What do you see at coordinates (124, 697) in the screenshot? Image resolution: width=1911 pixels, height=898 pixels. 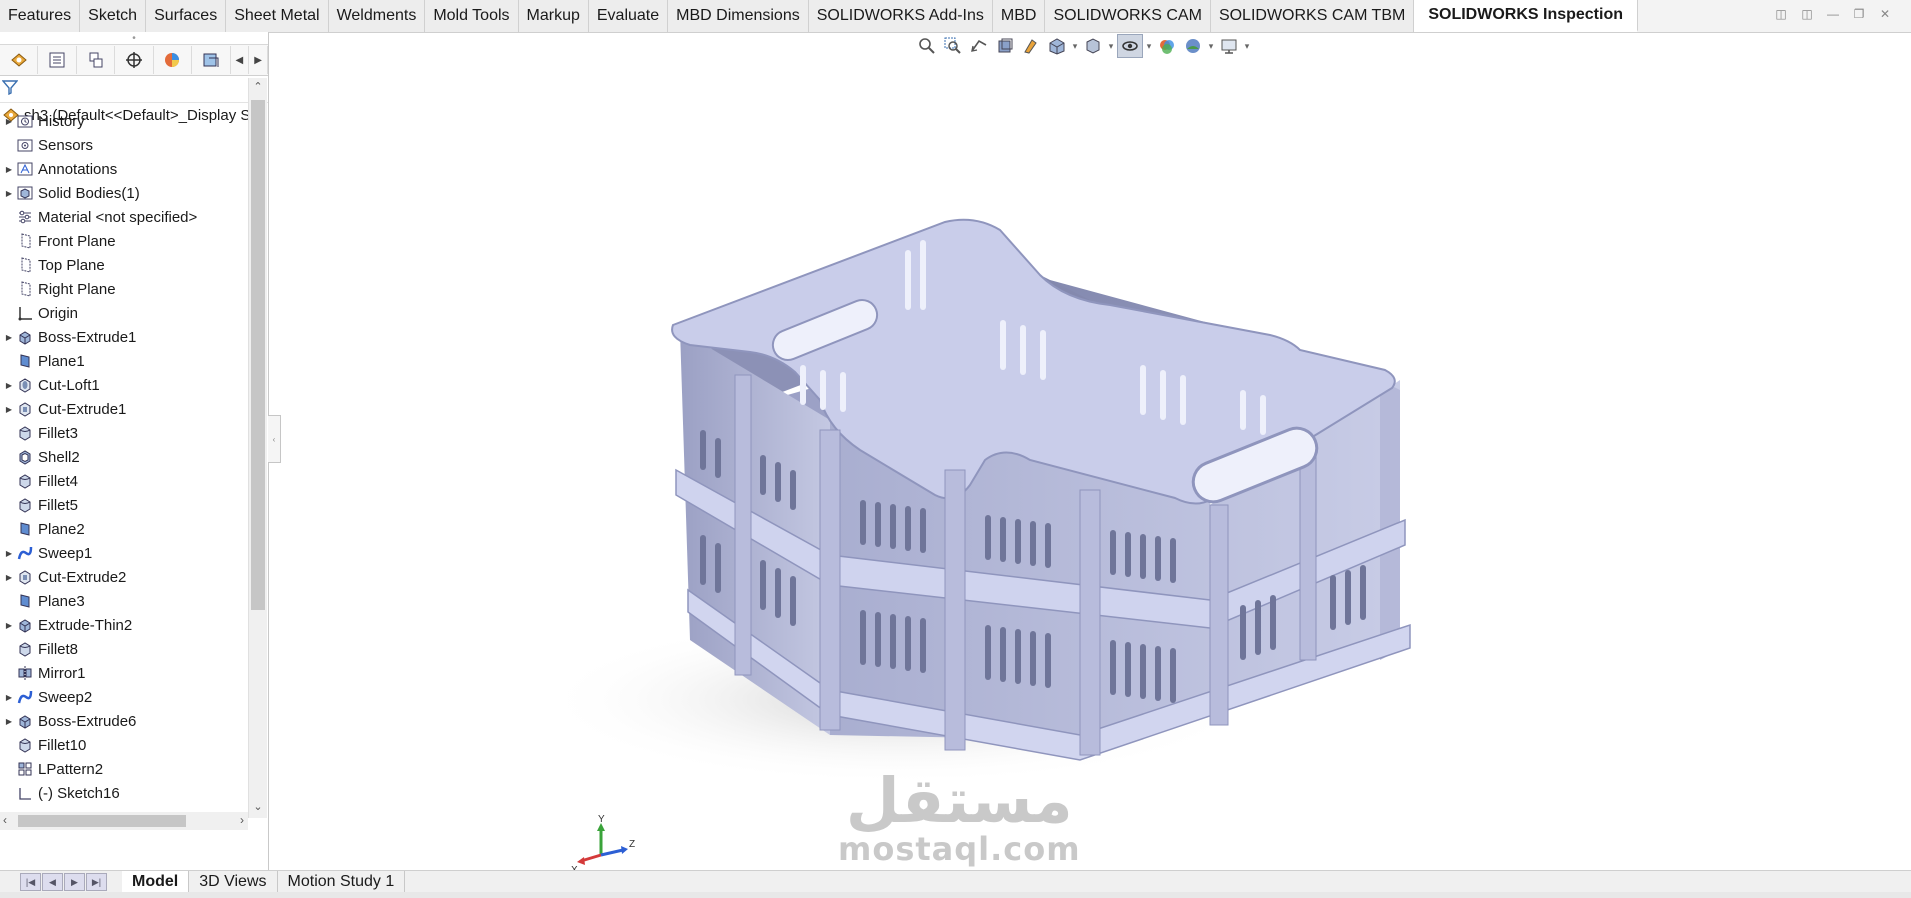 I see `tree-item: ▶ Sweep2` at bounding box center [124, 697].